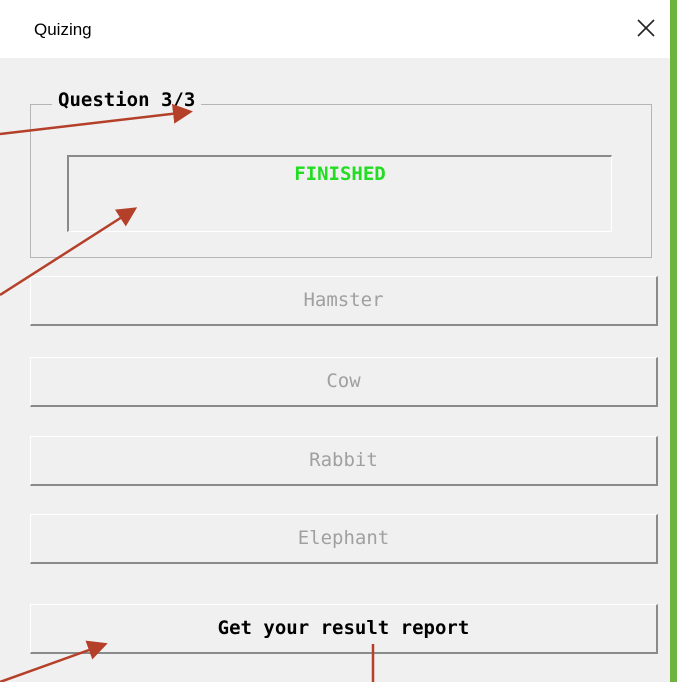  What do you see at coordinates (96, 119) in the screenshot?
I see `annotation-arrow-question` at bounding box center [96, 119].